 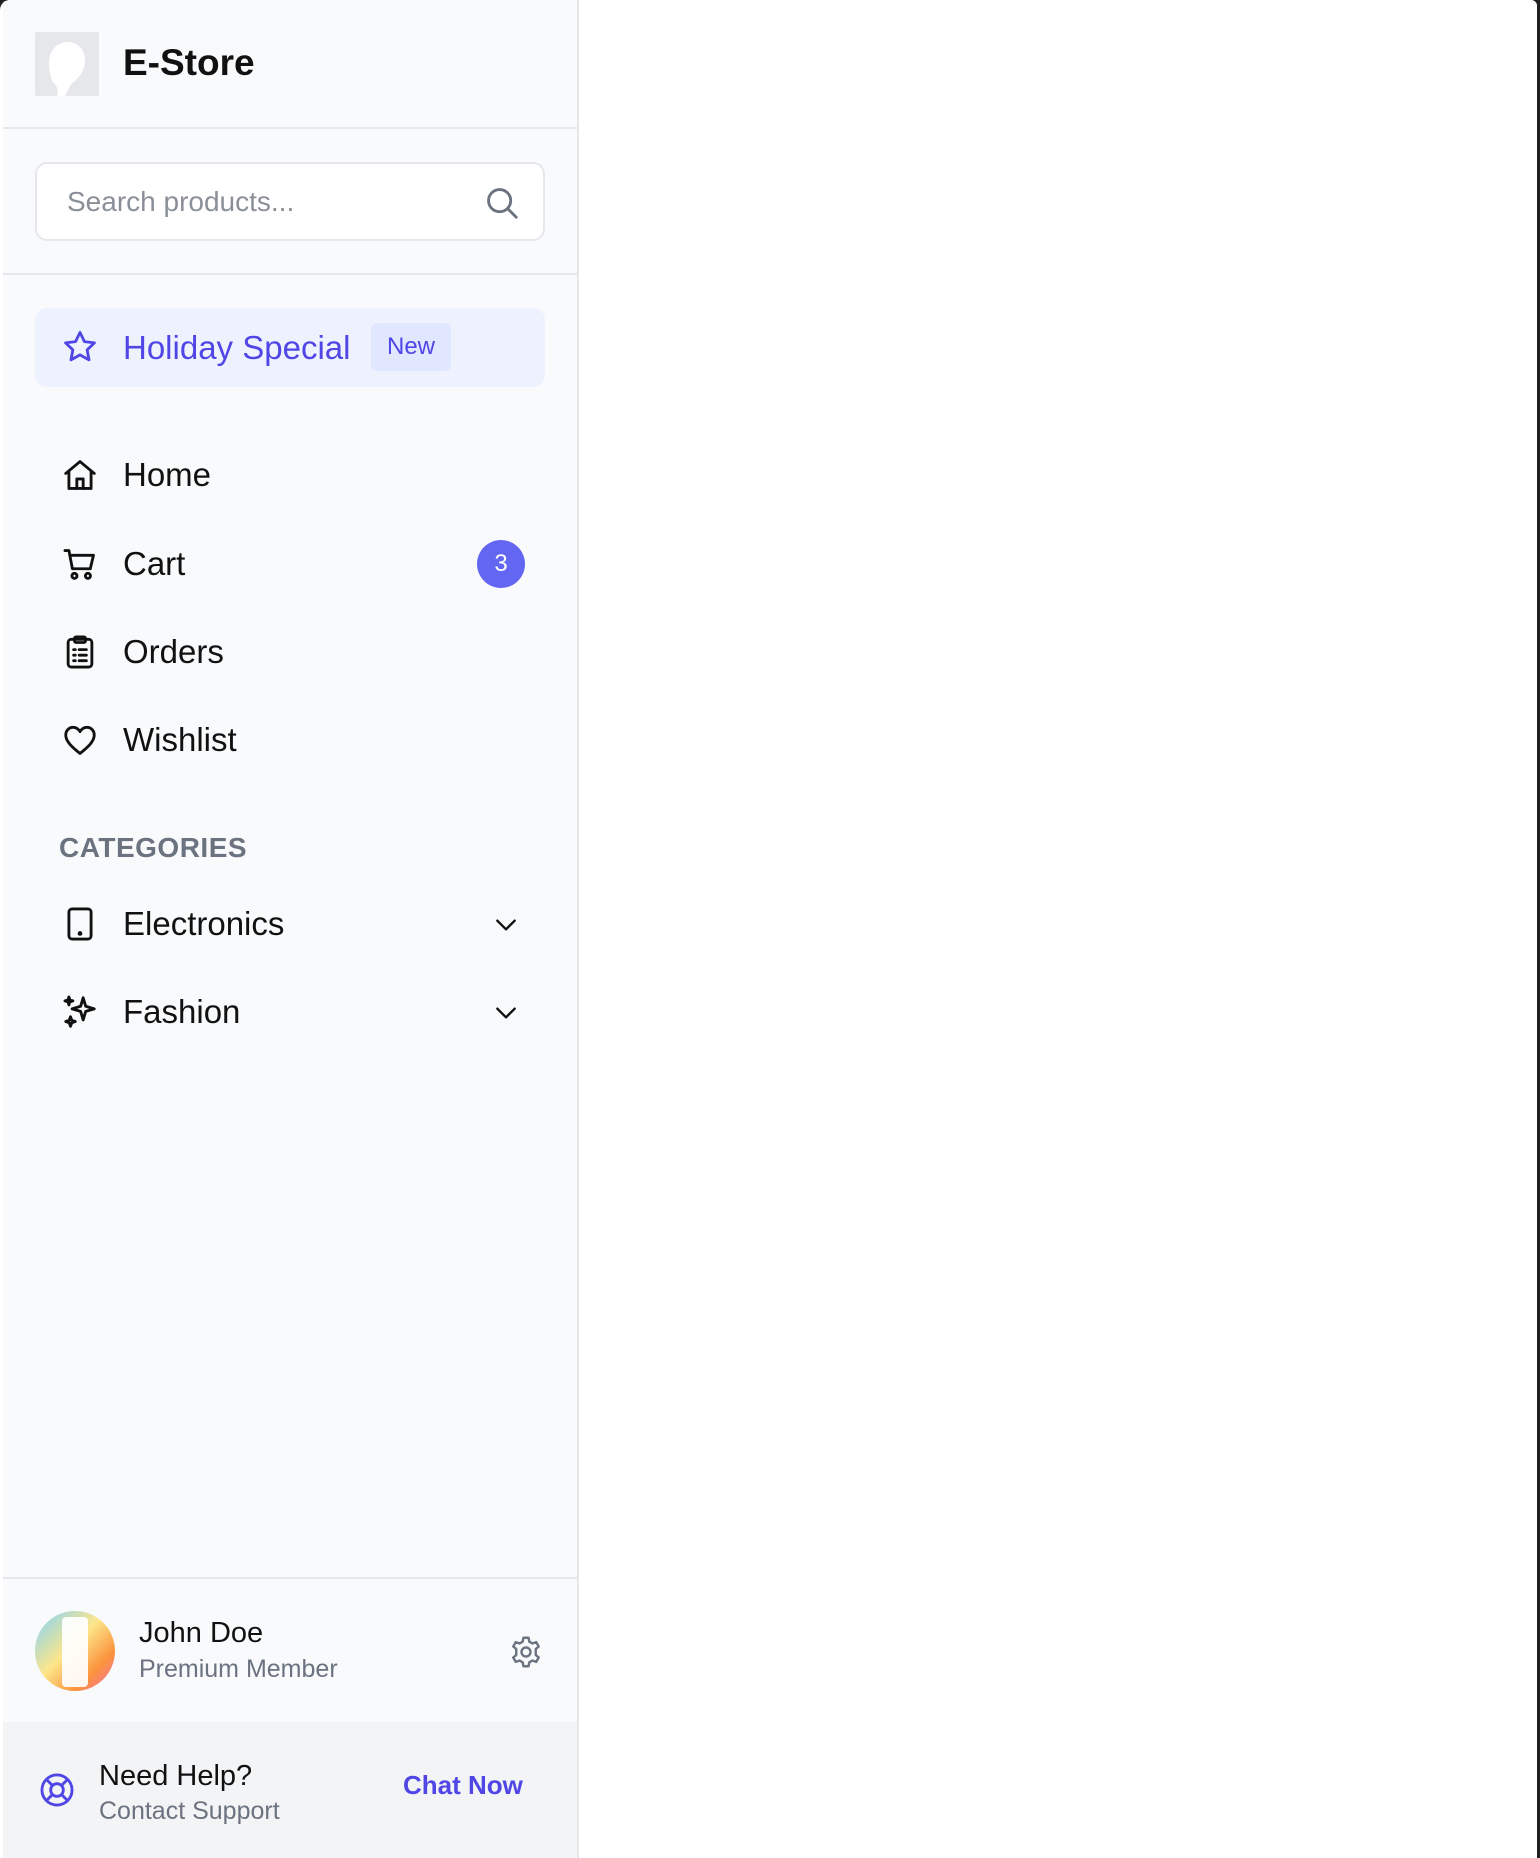 I want to click on search-icon, so click(x=502, y=203).